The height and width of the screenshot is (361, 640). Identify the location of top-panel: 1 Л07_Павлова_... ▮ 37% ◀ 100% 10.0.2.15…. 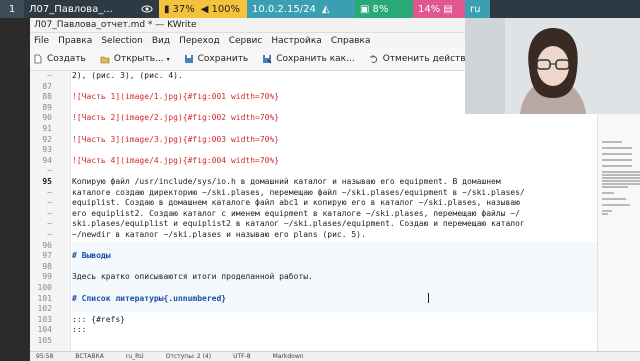
(320, 9).